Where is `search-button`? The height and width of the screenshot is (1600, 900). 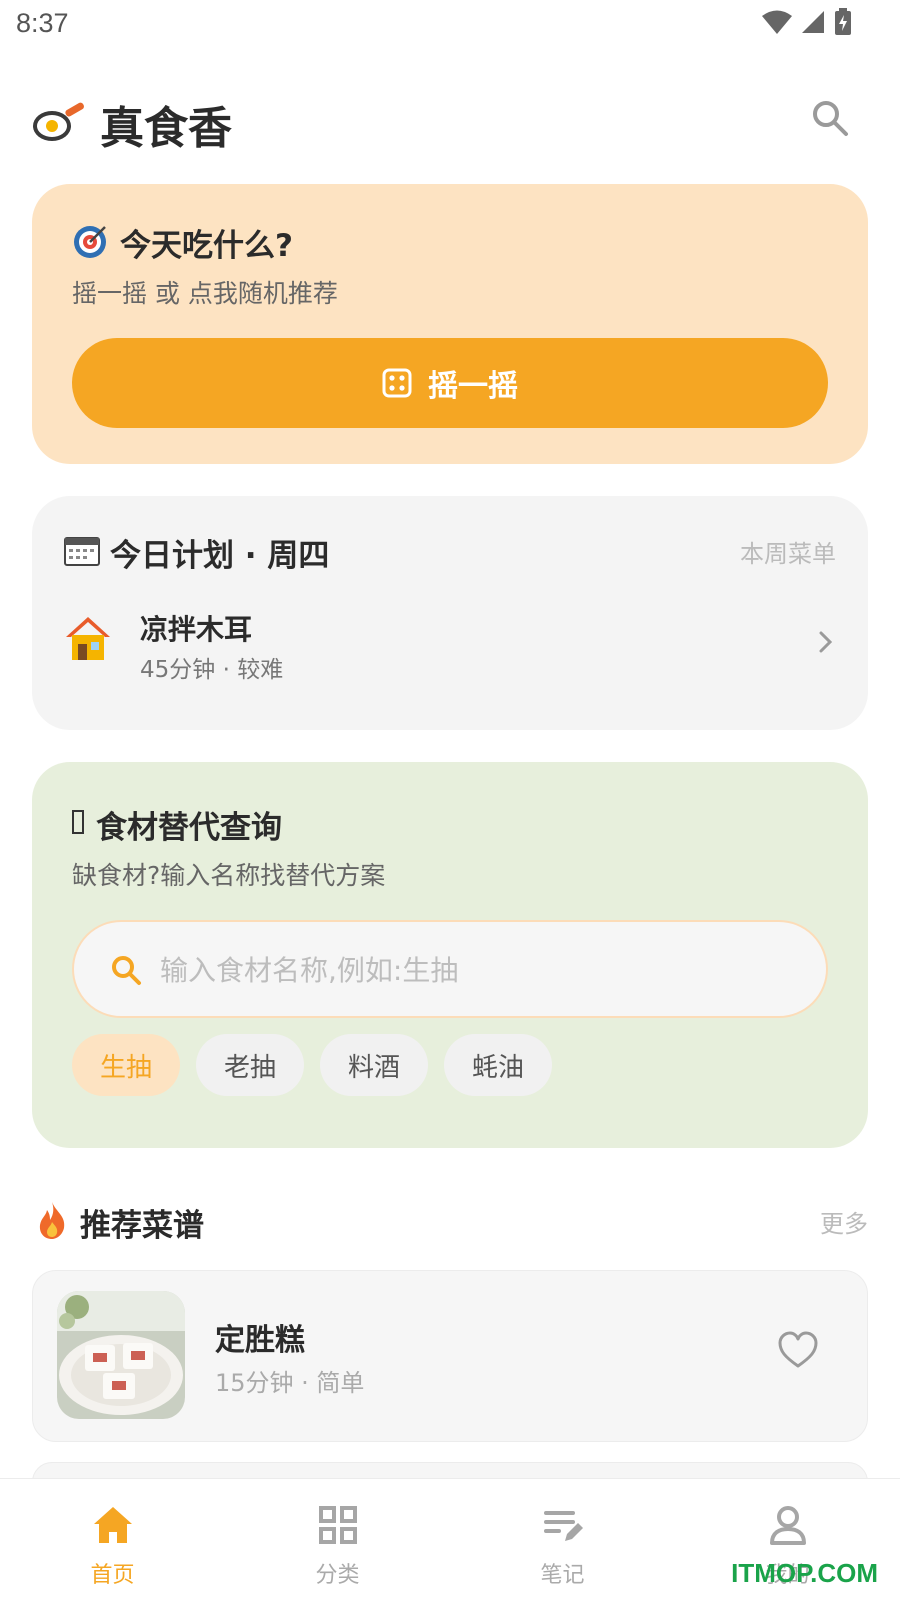
search-button is located at coordinates (832, 120).